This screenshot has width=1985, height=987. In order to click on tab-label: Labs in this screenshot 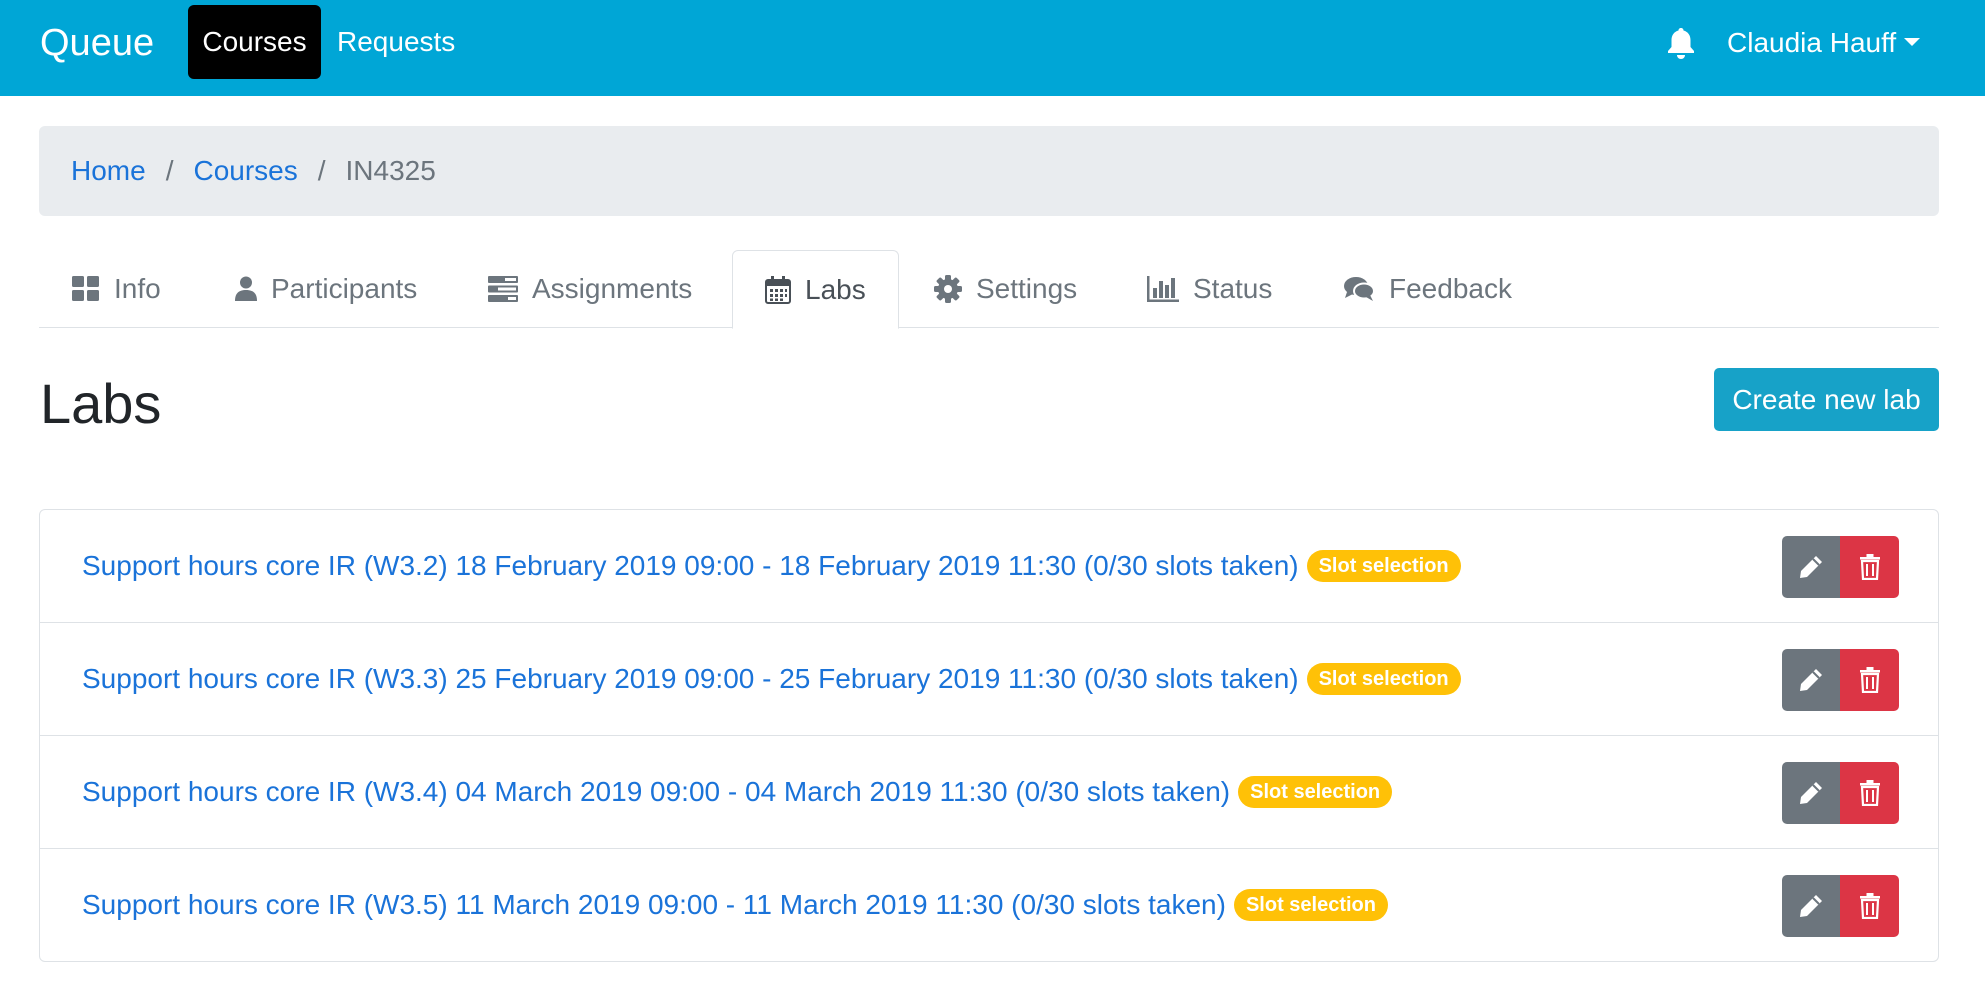, I will do `click(835, 289)`.